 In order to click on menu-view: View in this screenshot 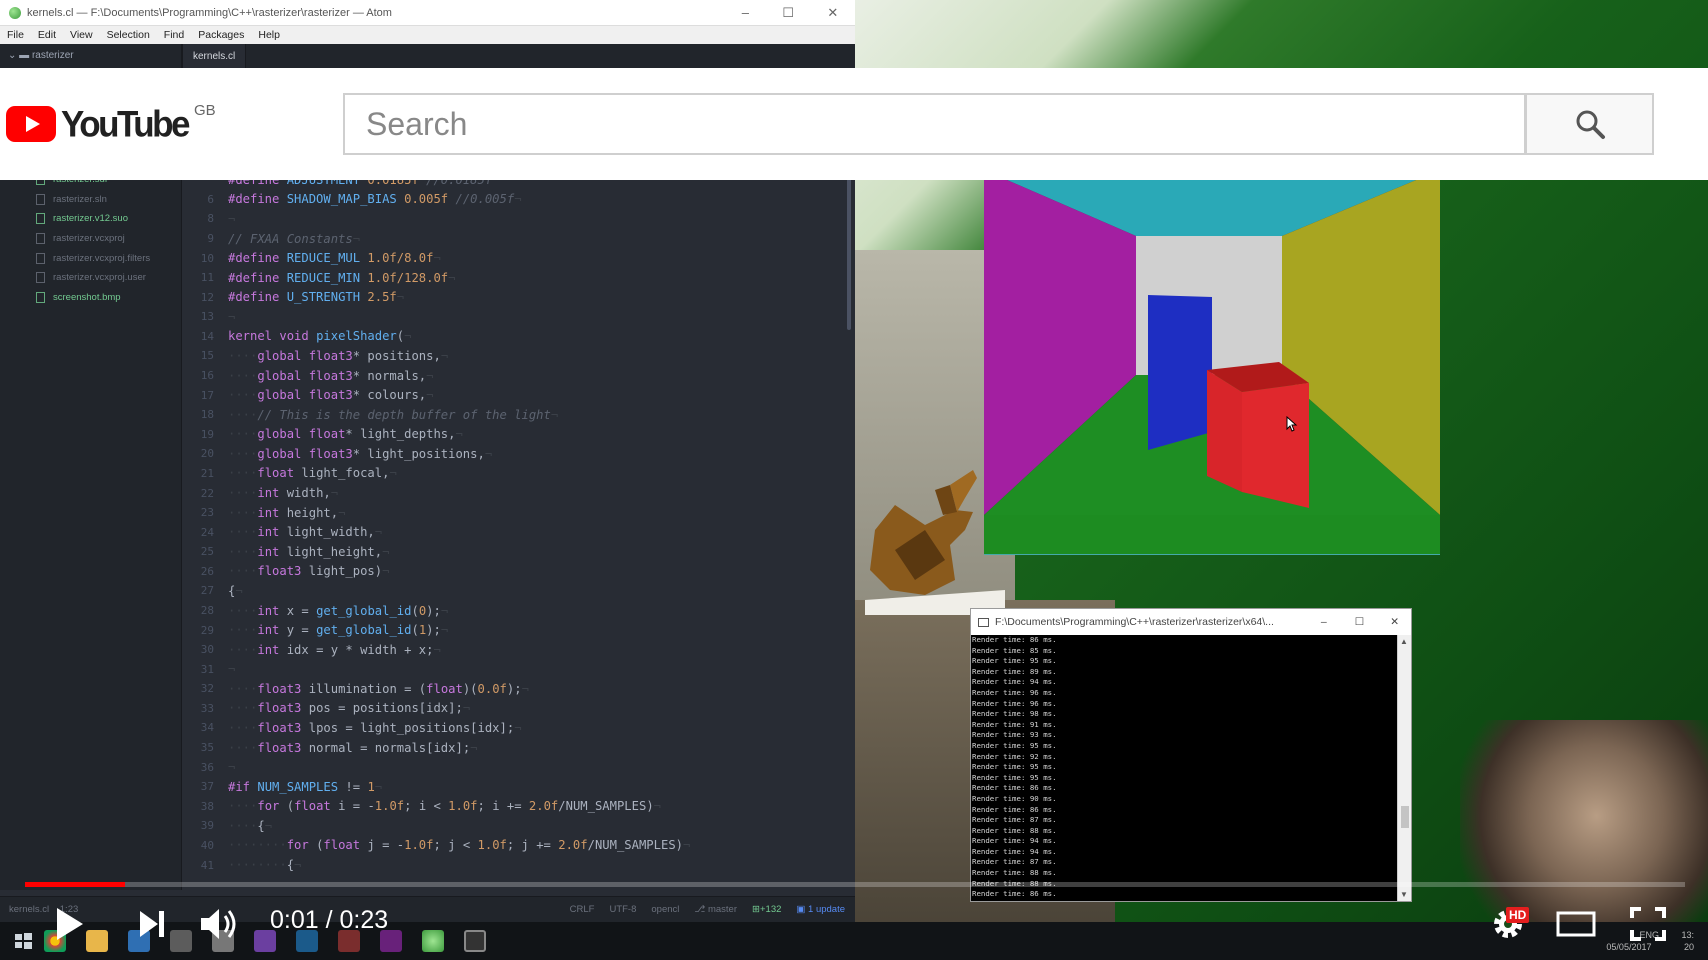, I will do `click(81, 35)`.